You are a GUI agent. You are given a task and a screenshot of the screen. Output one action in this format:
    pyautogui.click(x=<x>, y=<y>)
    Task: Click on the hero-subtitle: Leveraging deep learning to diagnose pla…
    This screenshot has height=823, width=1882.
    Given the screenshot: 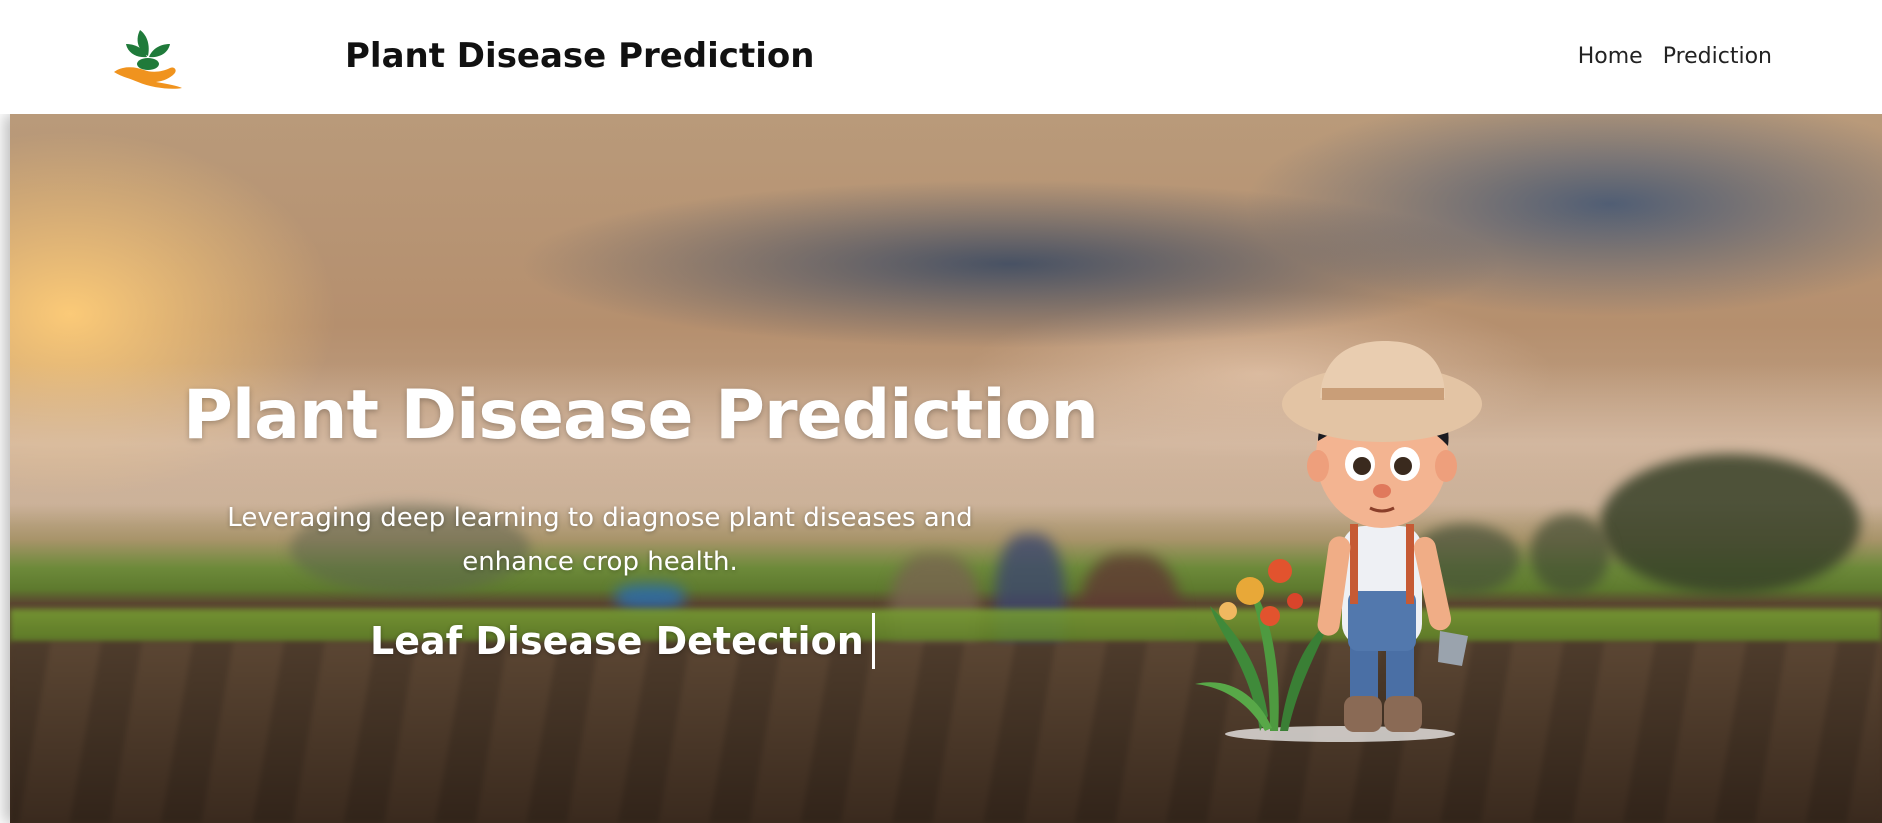 What is the action you would take?
    pyautogui.click(x=600, y=540)
    